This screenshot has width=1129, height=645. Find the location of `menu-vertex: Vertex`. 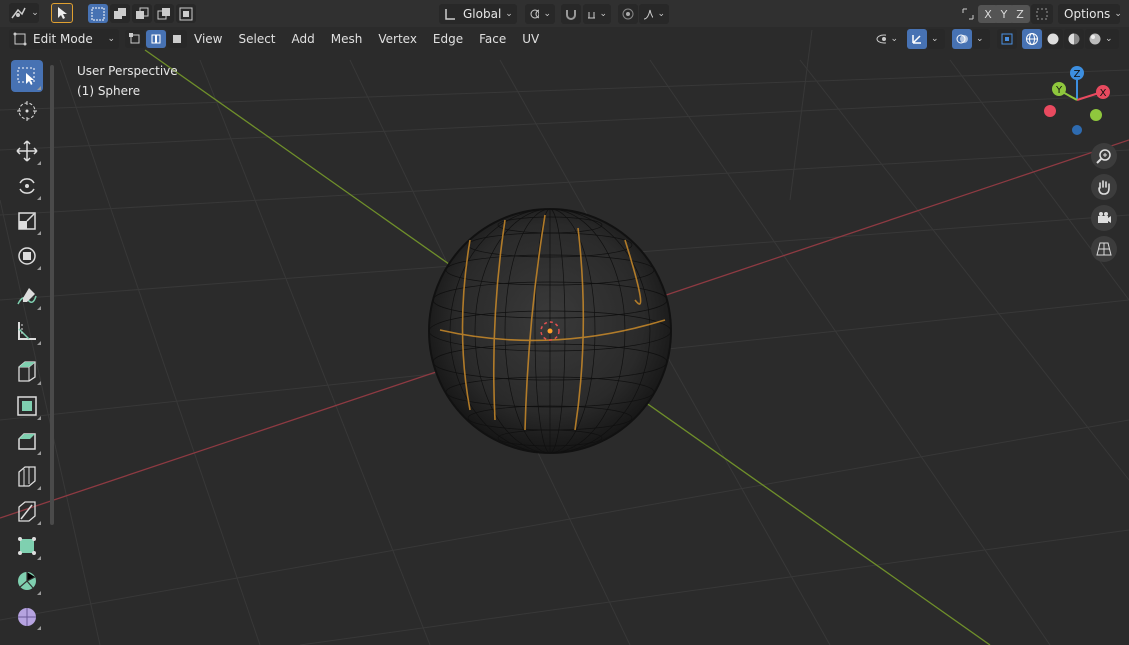

menu-vertex: Vertex is located at coordinates (397, 39).